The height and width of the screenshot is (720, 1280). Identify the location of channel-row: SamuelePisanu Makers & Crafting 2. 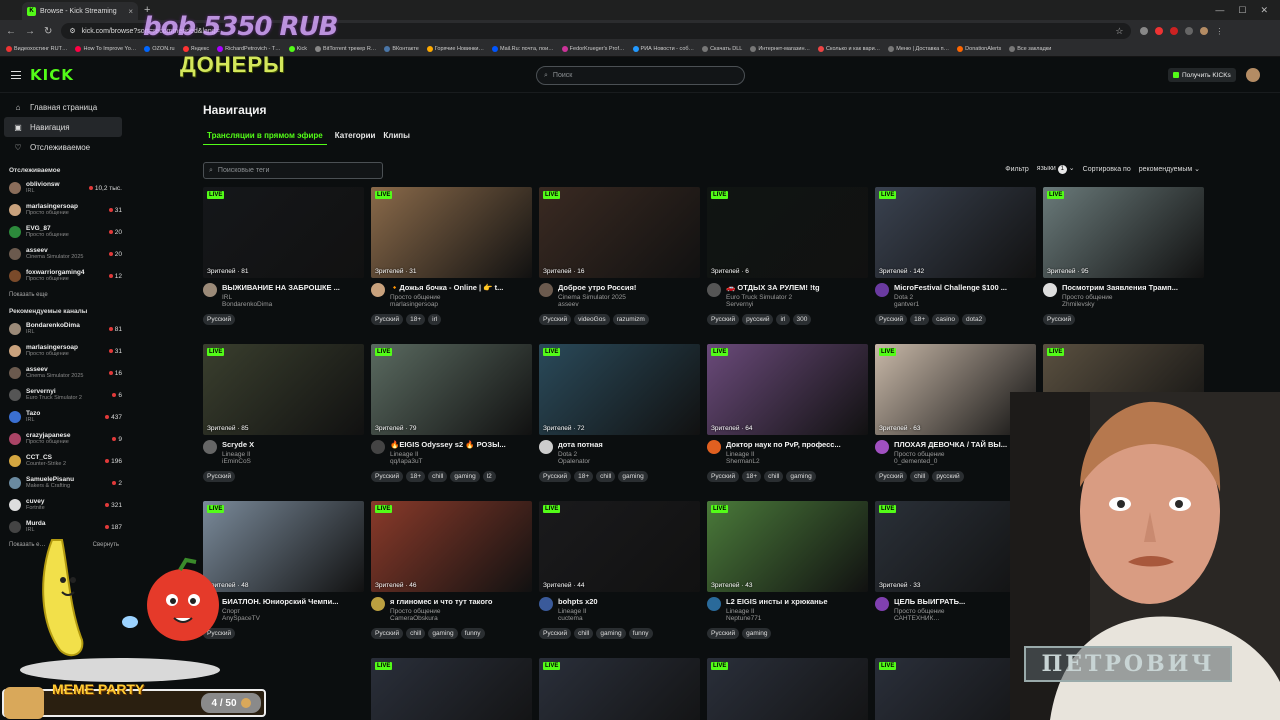
(65, 483).